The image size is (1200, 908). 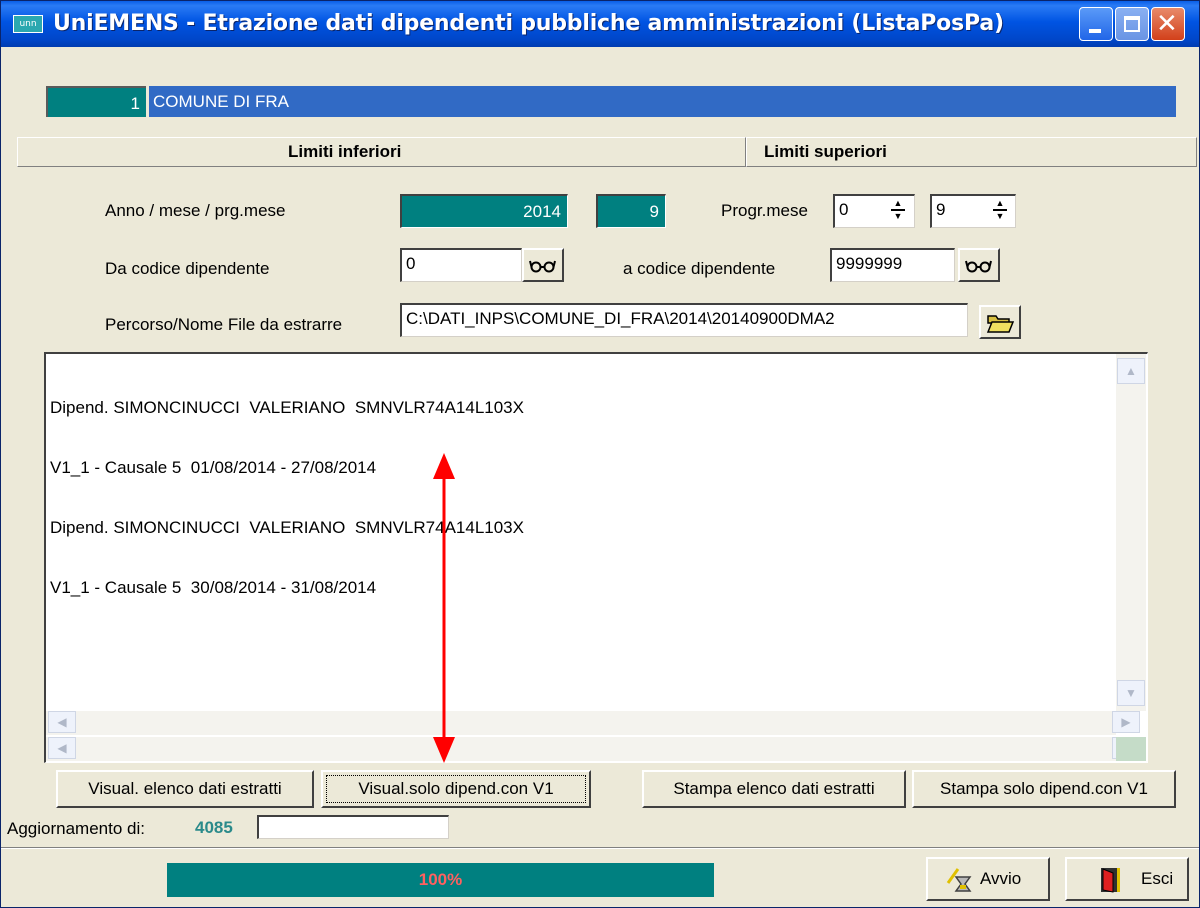 What do you see at coordinates (1110, 880) in the screenshot?
I see `exit-door-icon` at bounding box center [1110, 880].